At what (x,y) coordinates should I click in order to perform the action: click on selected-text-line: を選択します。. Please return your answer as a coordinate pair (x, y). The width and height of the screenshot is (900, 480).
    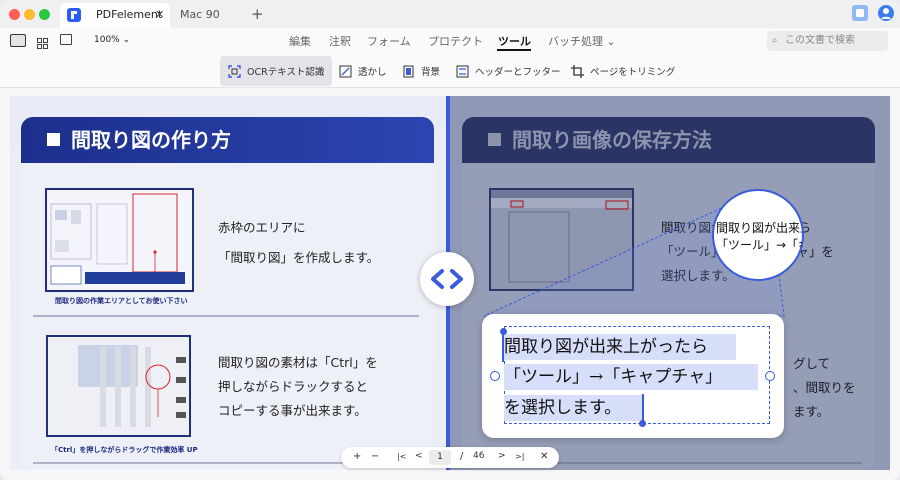
    Looking at the image, I should click on (573, 408).